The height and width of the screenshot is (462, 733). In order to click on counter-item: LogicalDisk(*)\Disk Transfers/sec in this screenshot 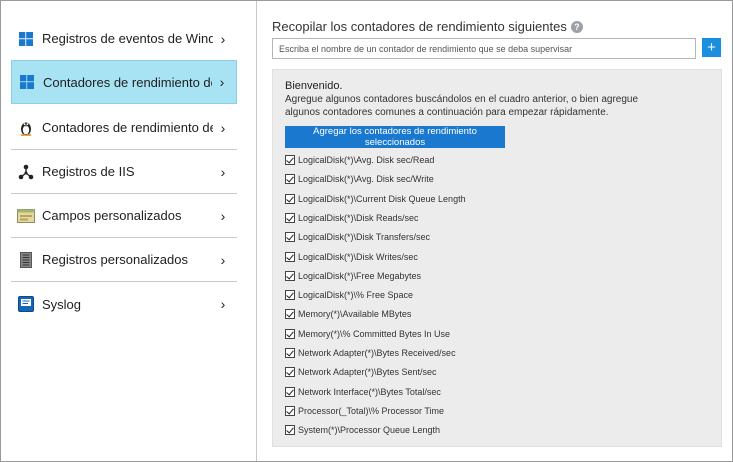, I will do `click(357, 237)`.